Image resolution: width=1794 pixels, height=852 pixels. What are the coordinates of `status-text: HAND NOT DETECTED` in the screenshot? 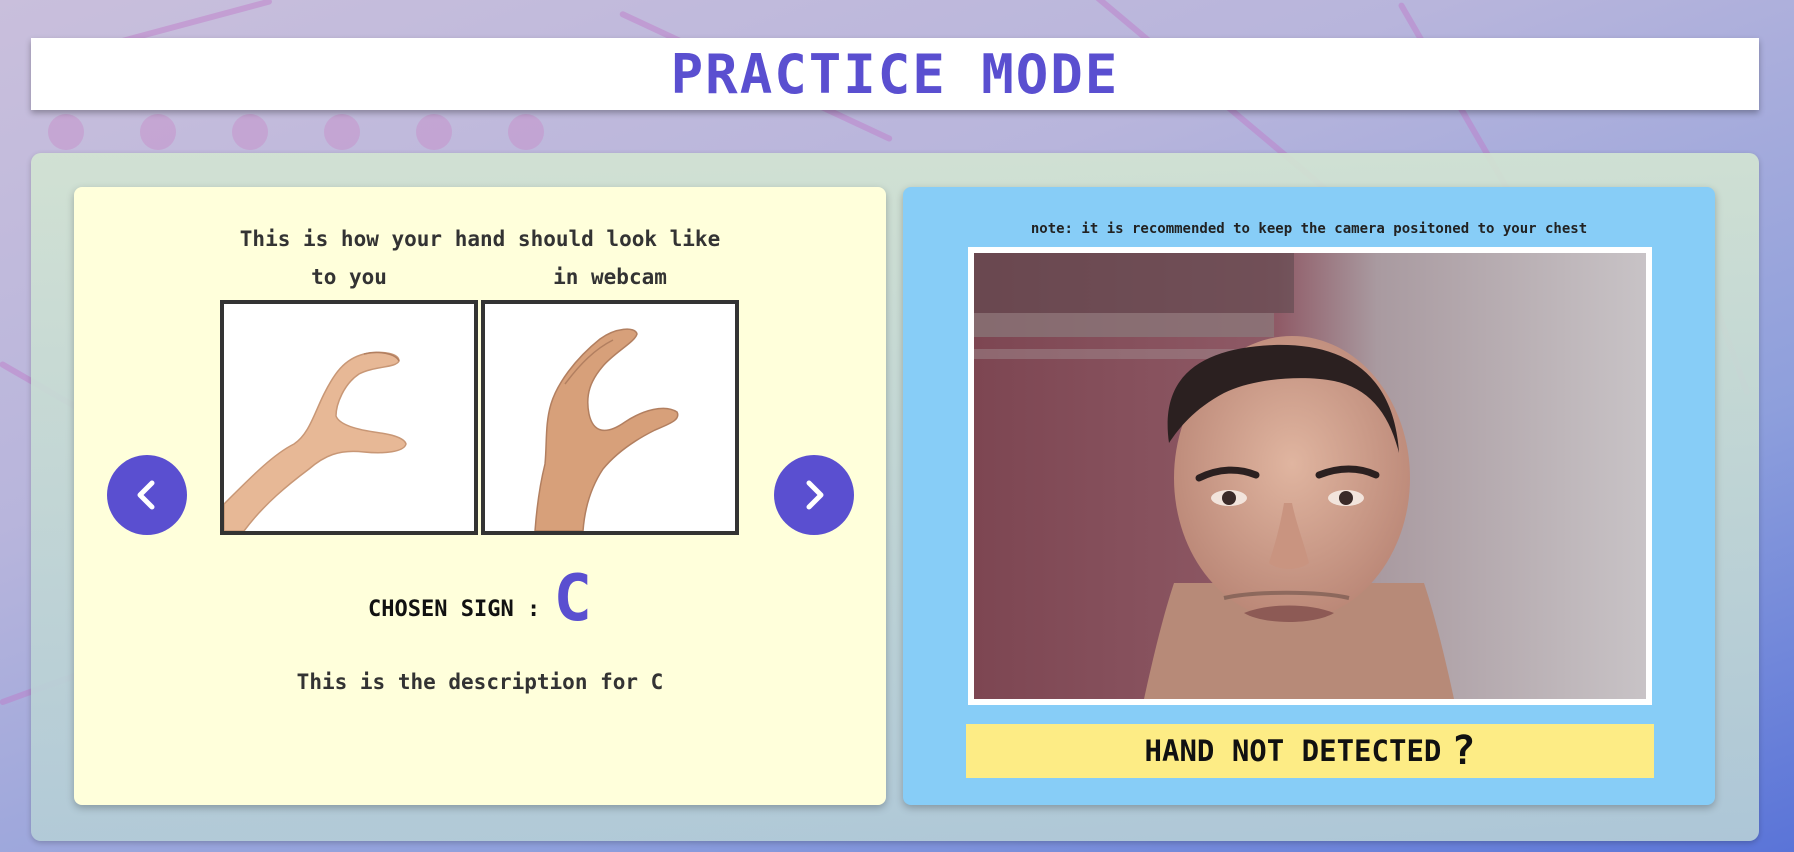 It's located at (1293, 751).